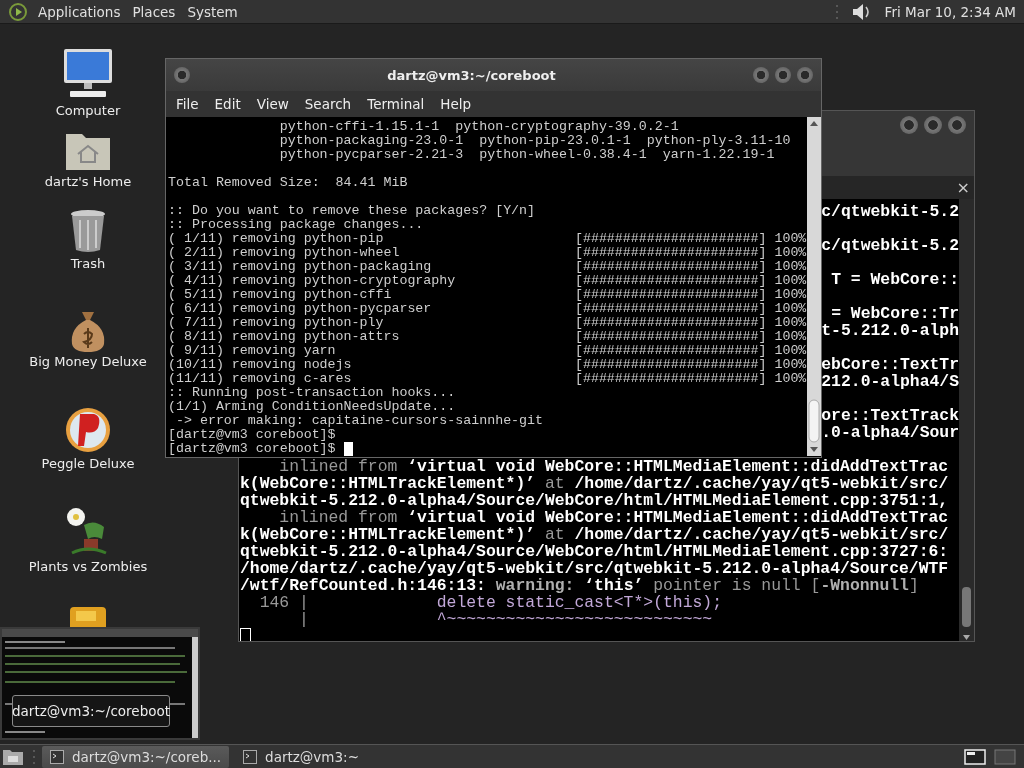  Describe the element at coordinates (359, 421) in the screenshot. I see `terminal-line: -> error making: capitaine-cursors-sainnhe-git` at that location.